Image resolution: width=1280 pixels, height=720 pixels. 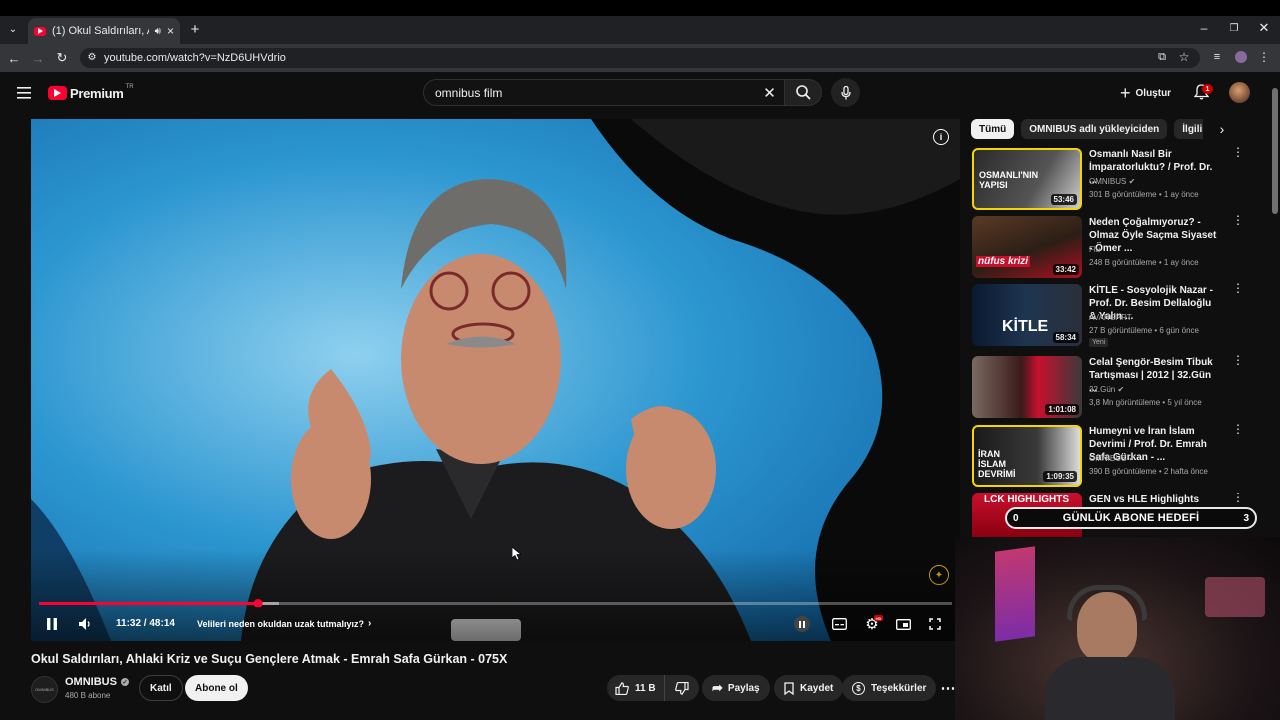 I want to click on search-input: omnibus film, so click(x=604, y=92).